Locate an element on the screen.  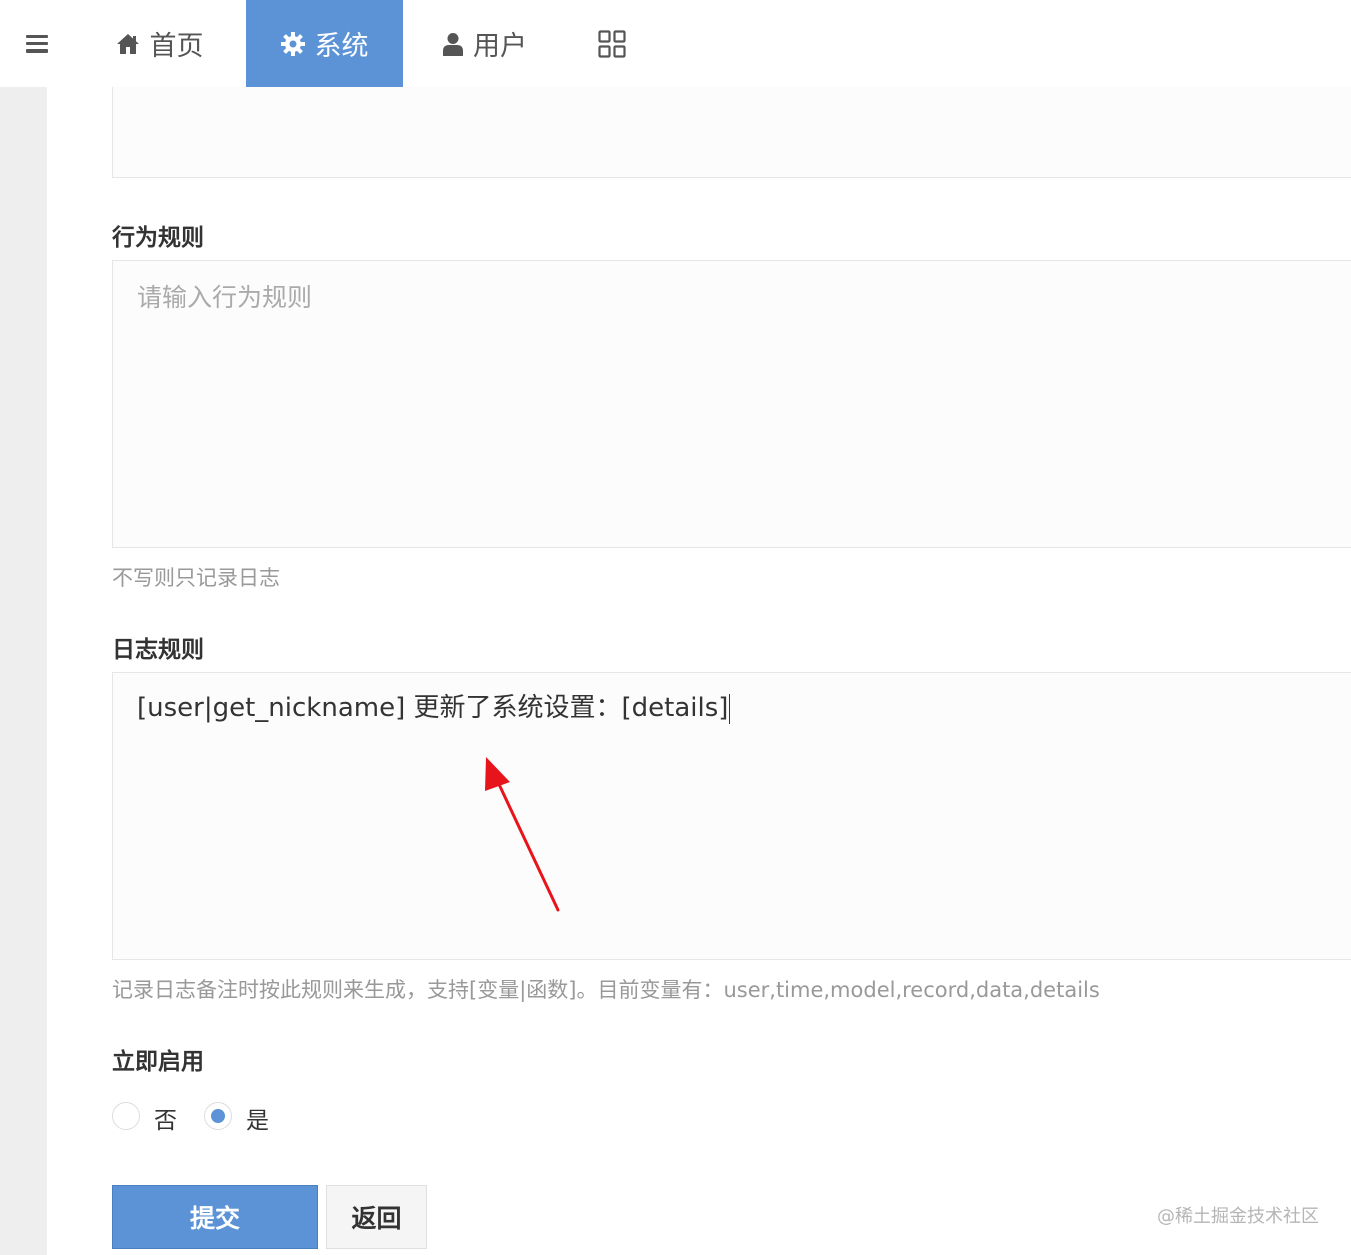
nav-tab-user: 用户 is located at coordinates (485, 43).